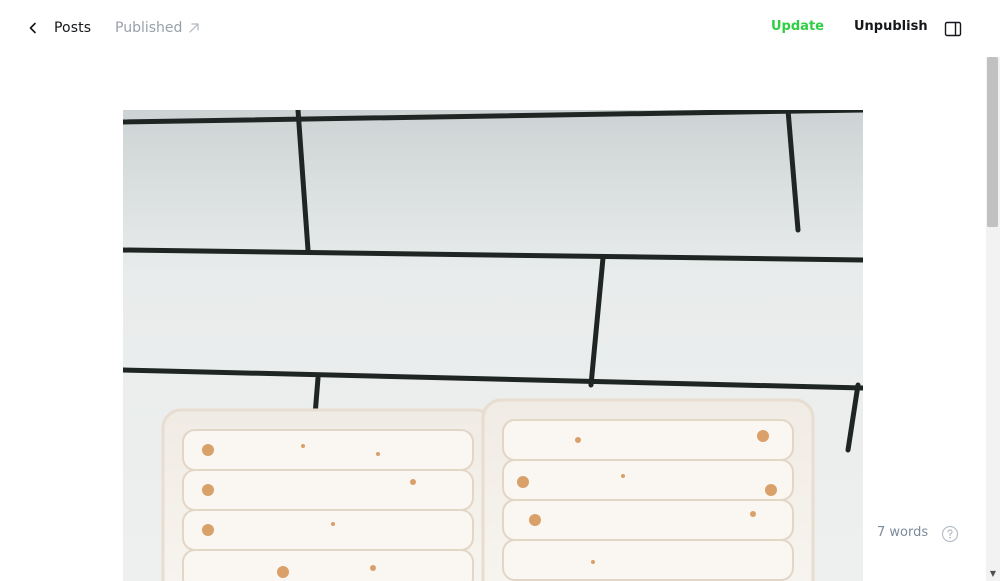 This screenshot has width=1000, height=581. What do you see at coordinates (797, 26) in the screenshot?
I see `update-button: Update` at bounding box center [797, 26].